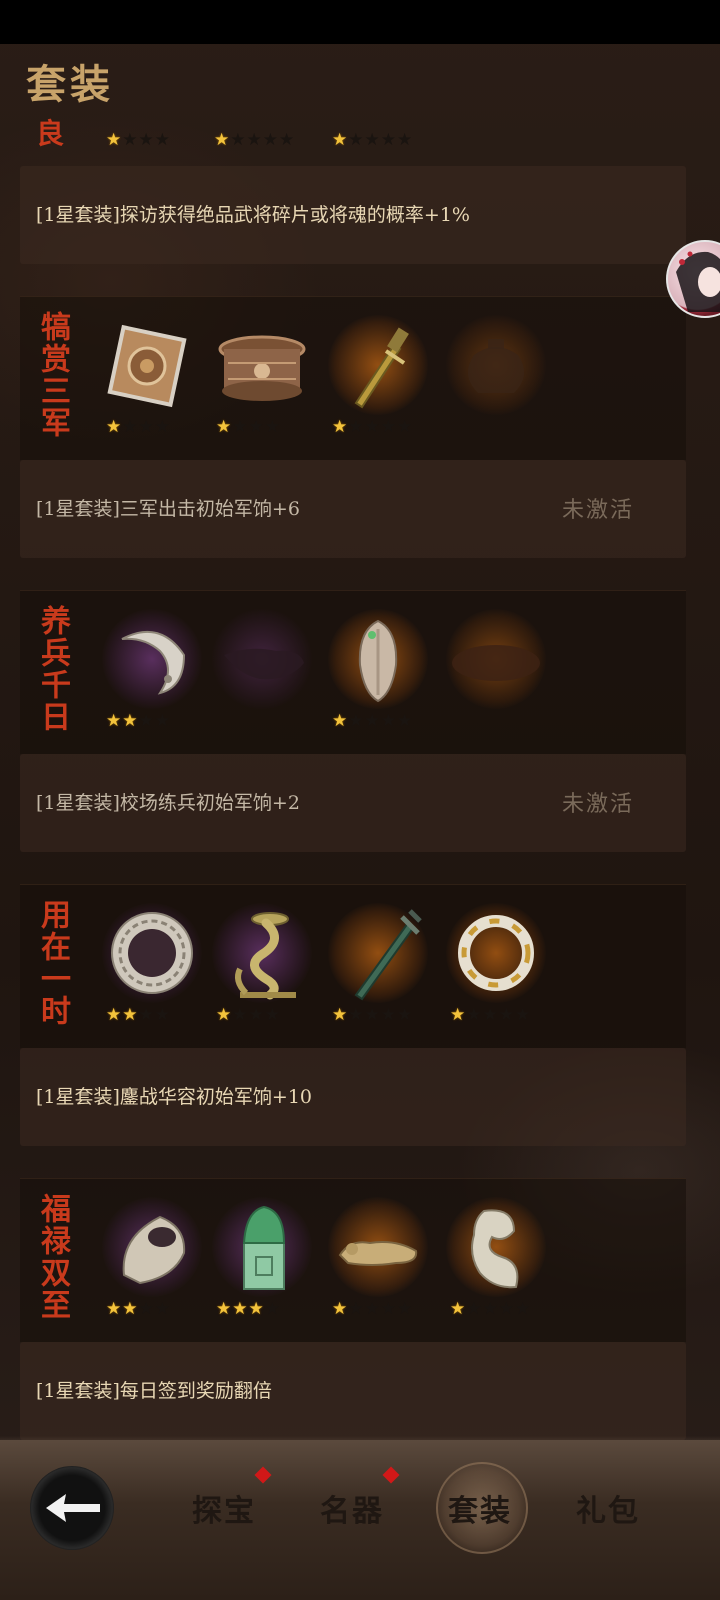 The image size is (720, 1600). What do you see at coordinates (154, 1250) in the screenshot?
I see `silver-thumb-ring-icon` at bounding box center [154, 1250].